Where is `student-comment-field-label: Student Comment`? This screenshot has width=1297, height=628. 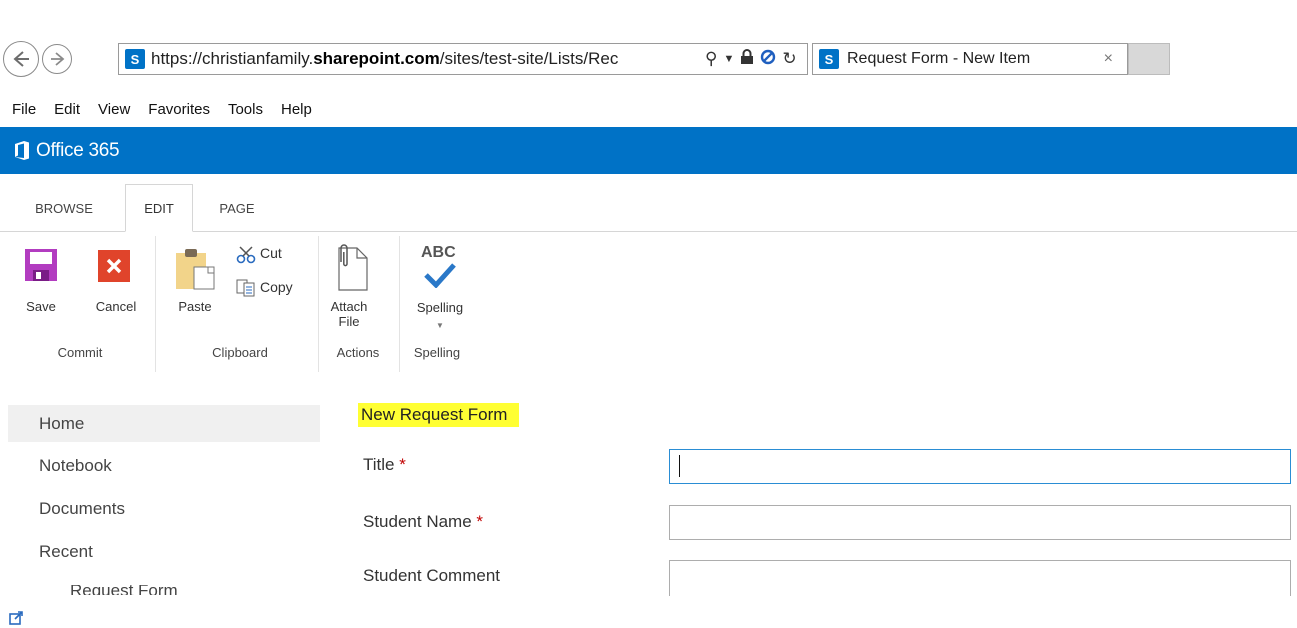 student-comment-field-label: Student Comment is located at coordinates (432, 575).